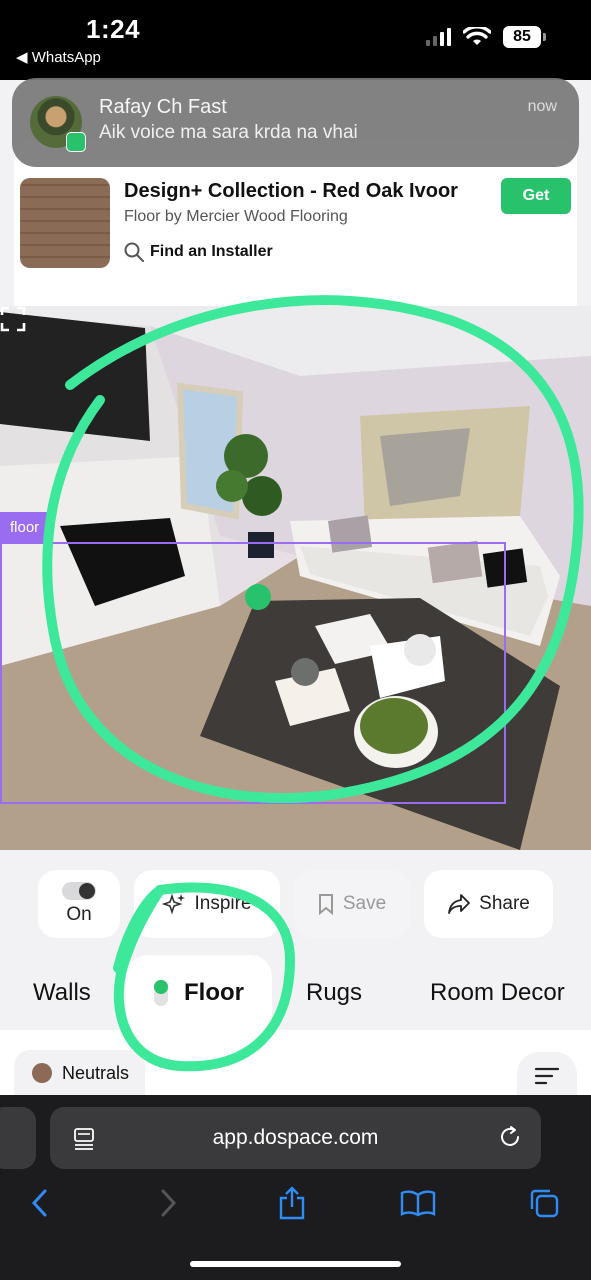  What do you see at coordinates (504, 903) in the screenshot?
I see `share-label: Share` at bounding box center [504, 903].